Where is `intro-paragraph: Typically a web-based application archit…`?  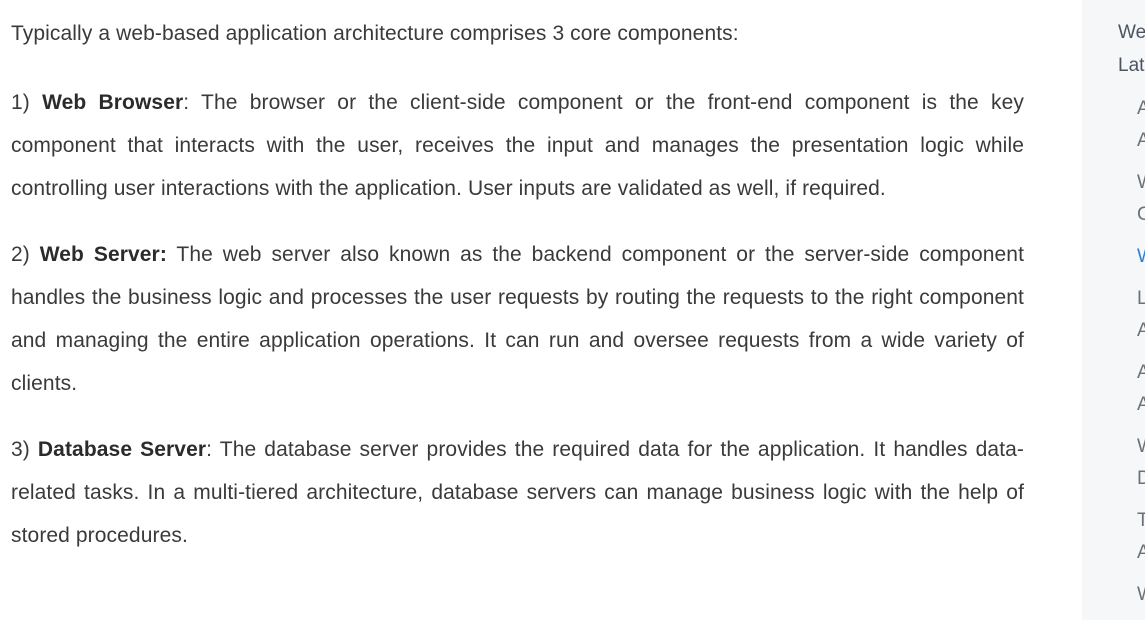
intro-paragraph: Typically a web-based application archit… is located at coordinates (375, 33).